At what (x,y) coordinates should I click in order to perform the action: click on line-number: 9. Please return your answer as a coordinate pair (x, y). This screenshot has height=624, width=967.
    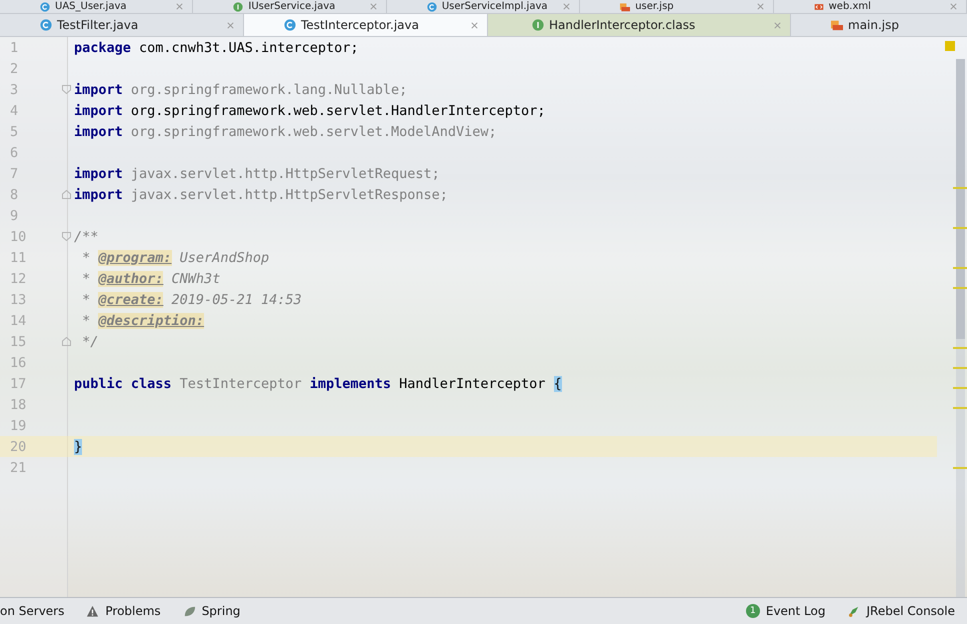
    Looking at the image, I should click on (14, 216).